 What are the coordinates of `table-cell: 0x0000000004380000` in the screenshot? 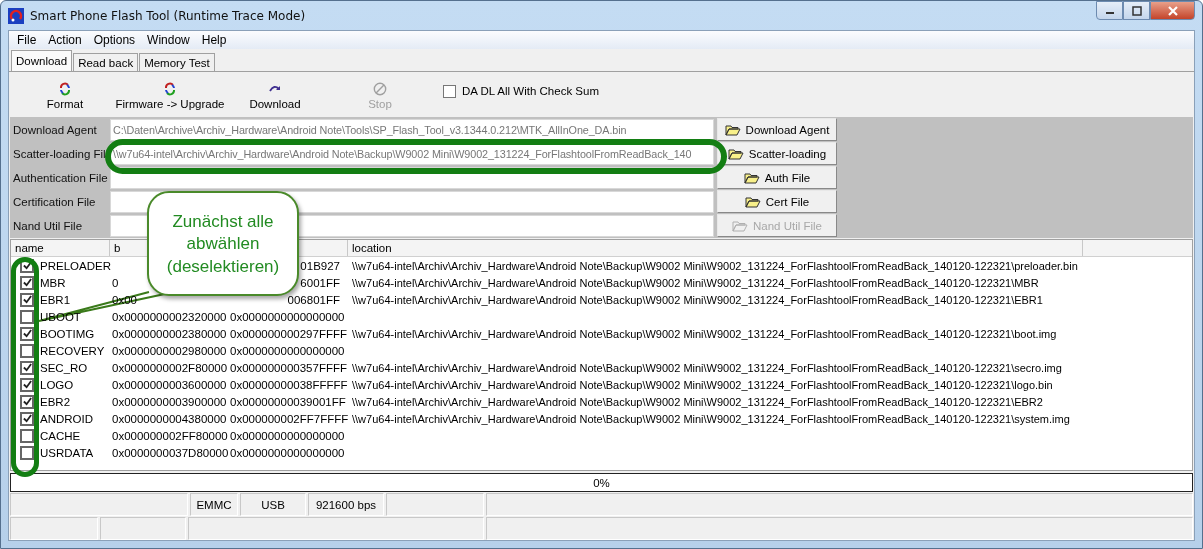 It's located at (169, 418).